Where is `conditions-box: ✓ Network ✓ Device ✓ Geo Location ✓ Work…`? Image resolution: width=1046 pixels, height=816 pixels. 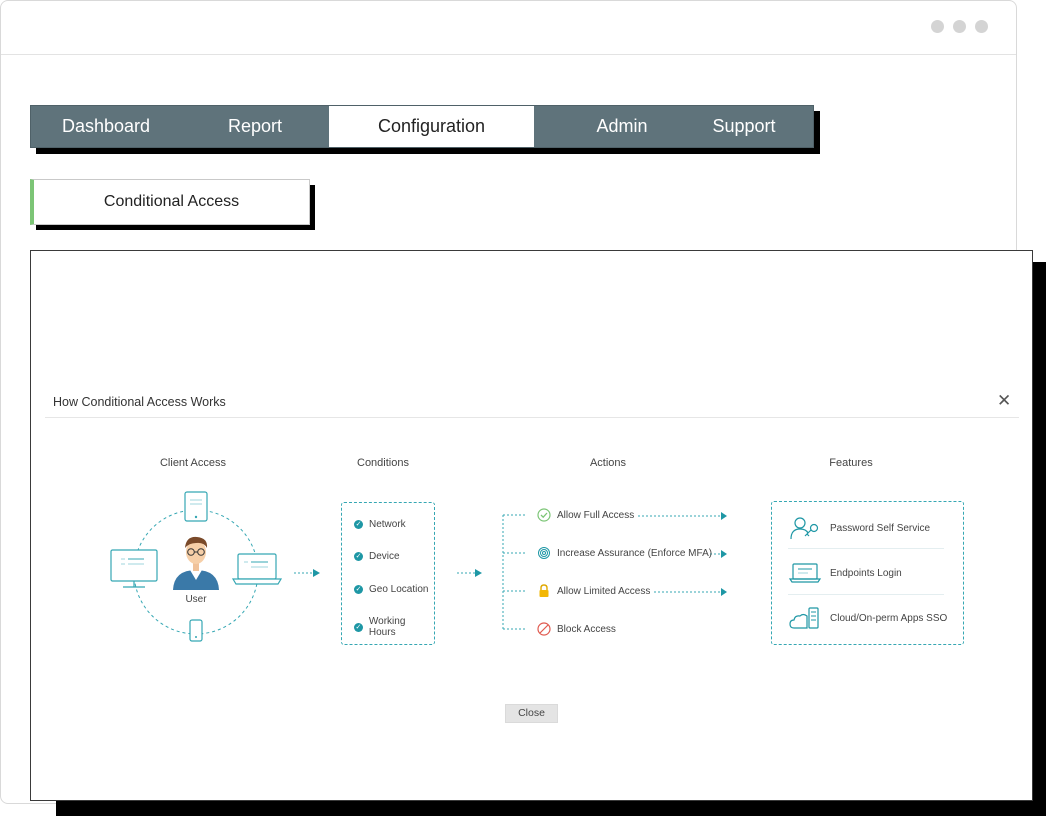 conditions-box: ✓ Network ✓ Device ✓ Geo Location ✓ Work… is located at coordinates (388, 573).